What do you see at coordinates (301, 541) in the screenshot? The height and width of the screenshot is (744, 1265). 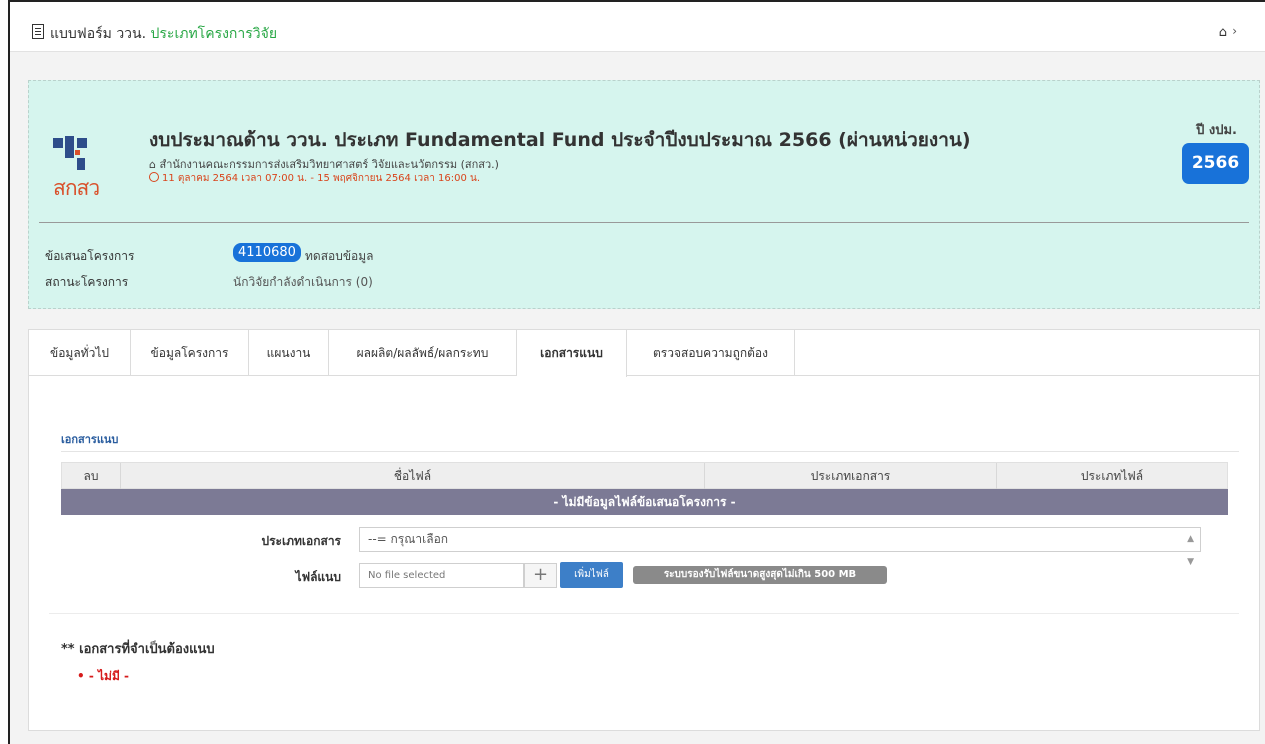 I see `doc-type-label: ประเภทเอกสาร` at bounding box center [301, 541].